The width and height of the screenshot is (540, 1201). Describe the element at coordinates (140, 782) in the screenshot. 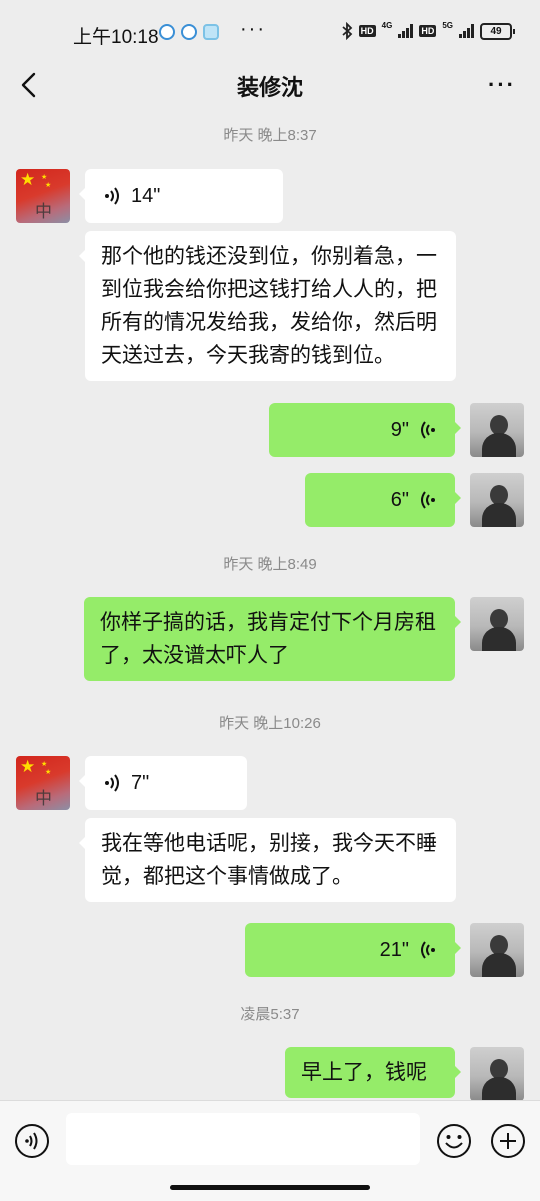

I see `voice-duration: 7"` at that location.